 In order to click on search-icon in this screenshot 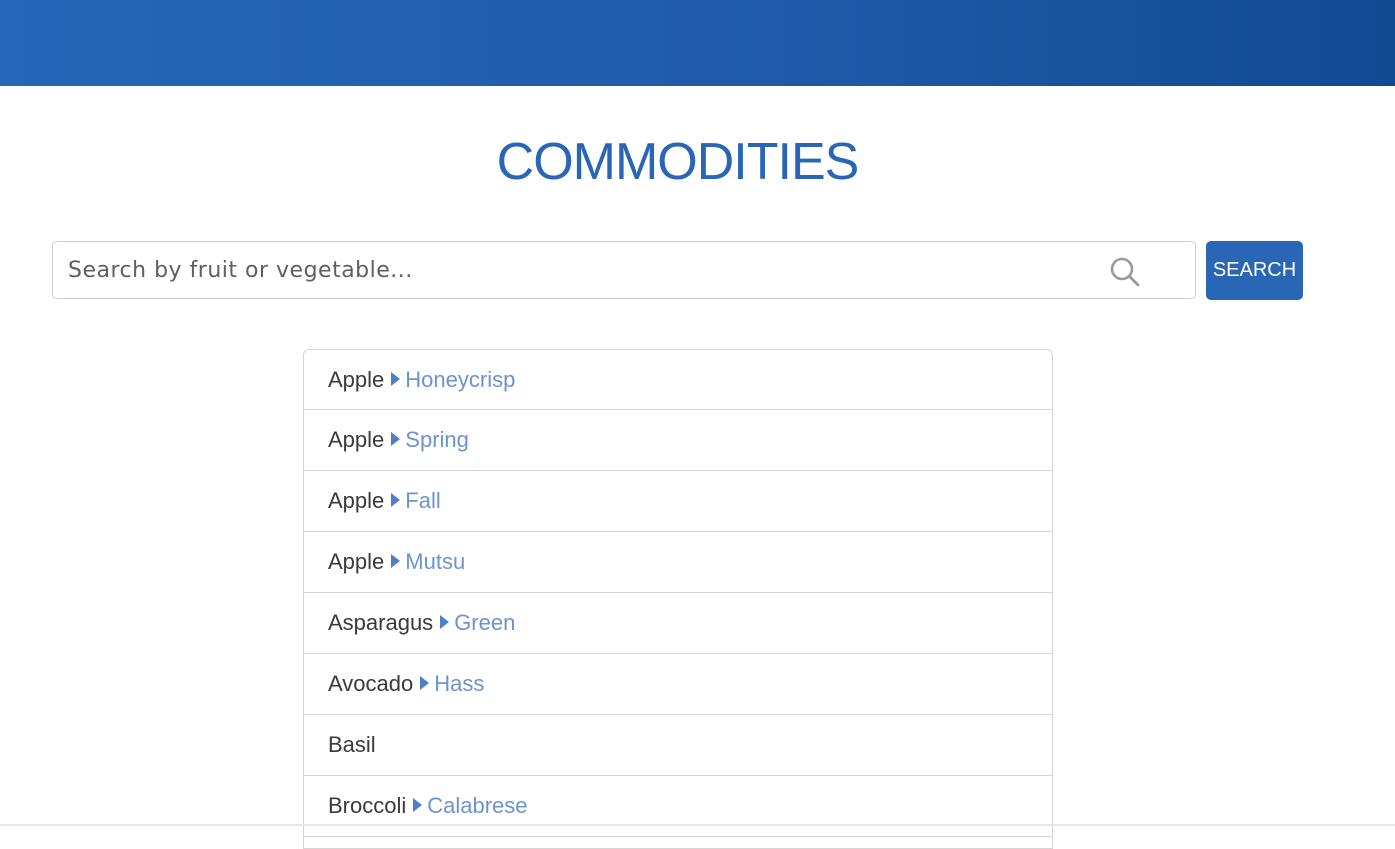, I will do `click(1125, 272)`.